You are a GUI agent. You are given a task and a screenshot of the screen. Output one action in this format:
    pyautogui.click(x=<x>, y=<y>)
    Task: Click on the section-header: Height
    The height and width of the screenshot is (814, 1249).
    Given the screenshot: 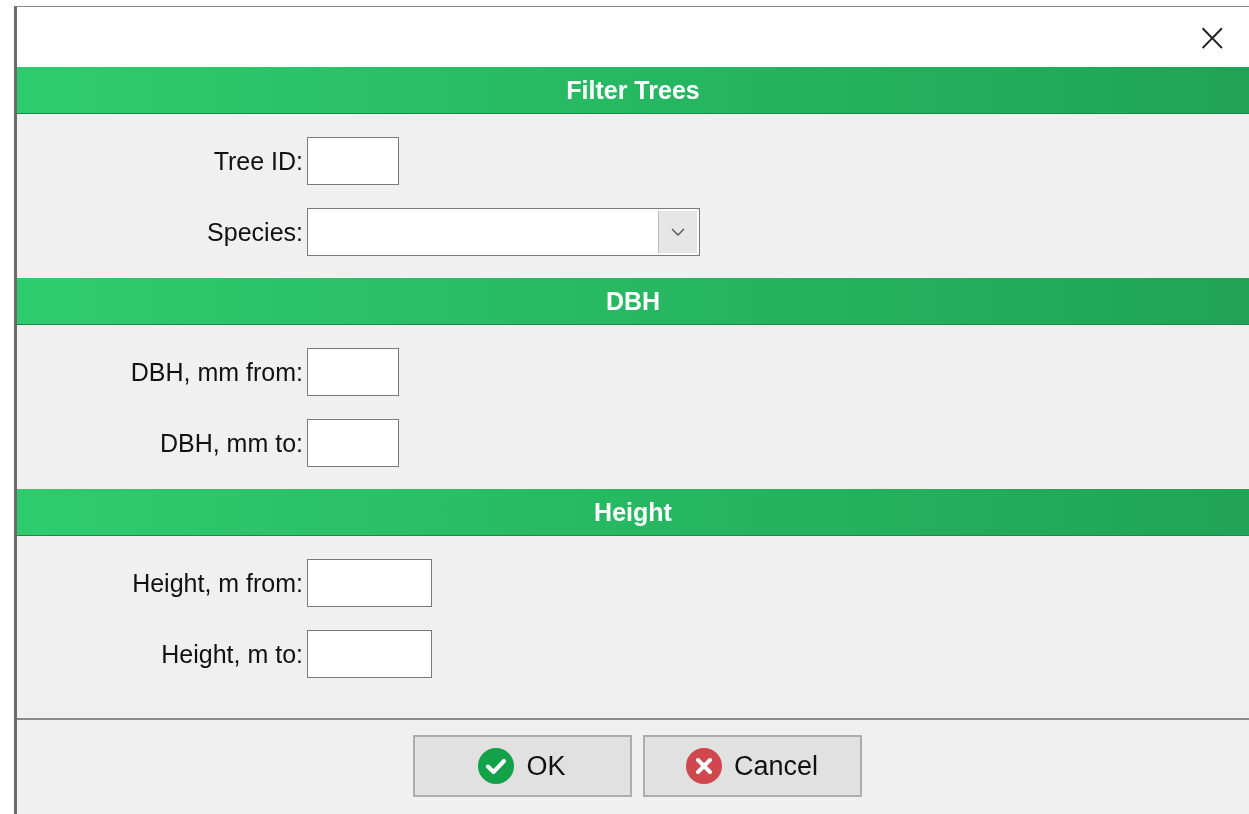 What is the action you would take?
    pyautogui.click(x=633, y=512)
    